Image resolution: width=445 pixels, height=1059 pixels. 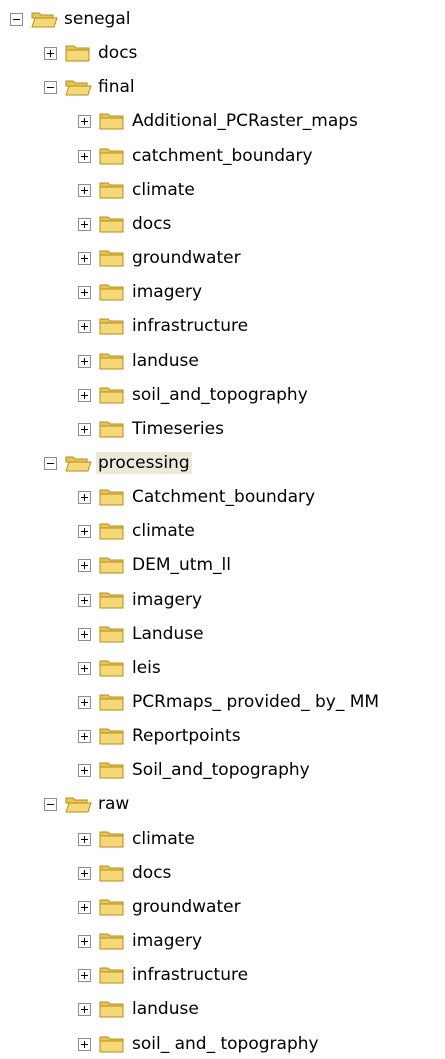 What do you see at coordinates (222, 668) in the screenshot?
I see `tree-node-leis: leis` at bounding box center [222, 668].